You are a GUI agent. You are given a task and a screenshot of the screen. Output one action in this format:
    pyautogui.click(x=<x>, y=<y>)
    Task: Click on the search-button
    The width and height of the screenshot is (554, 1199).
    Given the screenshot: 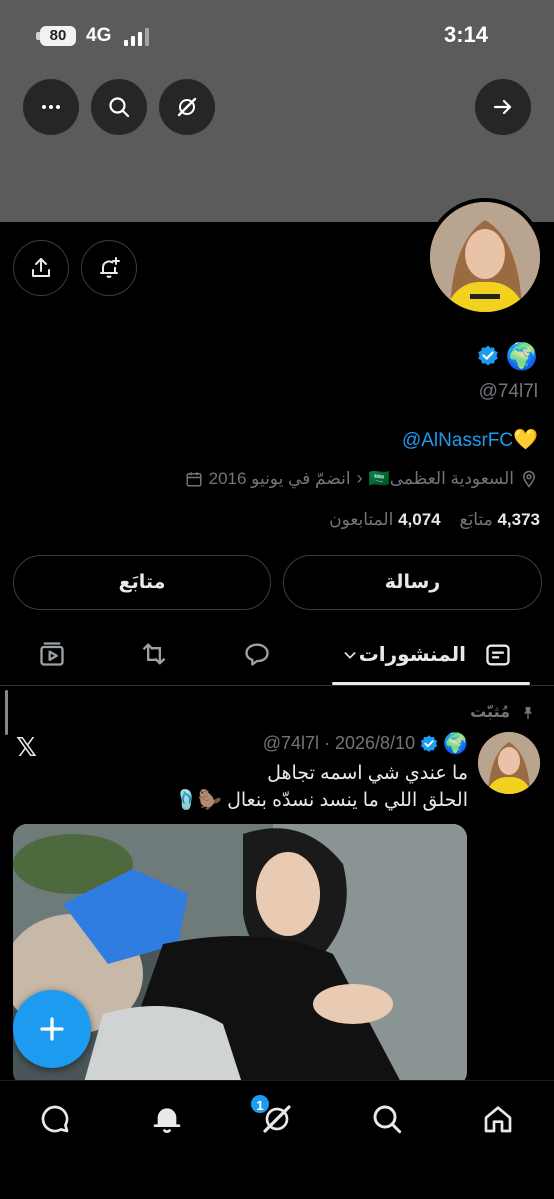 What is the action you would take?
    pyautogui.click(x=119, y=107)
    